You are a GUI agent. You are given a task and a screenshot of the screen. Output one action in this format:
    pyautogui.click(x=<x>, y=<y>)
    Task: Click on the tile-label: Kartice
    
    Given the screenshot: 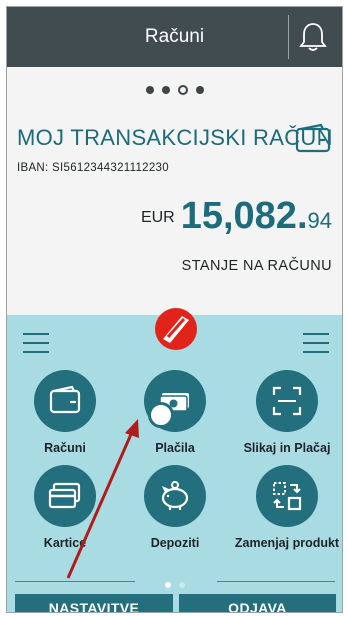 What is the action you would take?
    pyautogui.click(x=65, y=543)
    